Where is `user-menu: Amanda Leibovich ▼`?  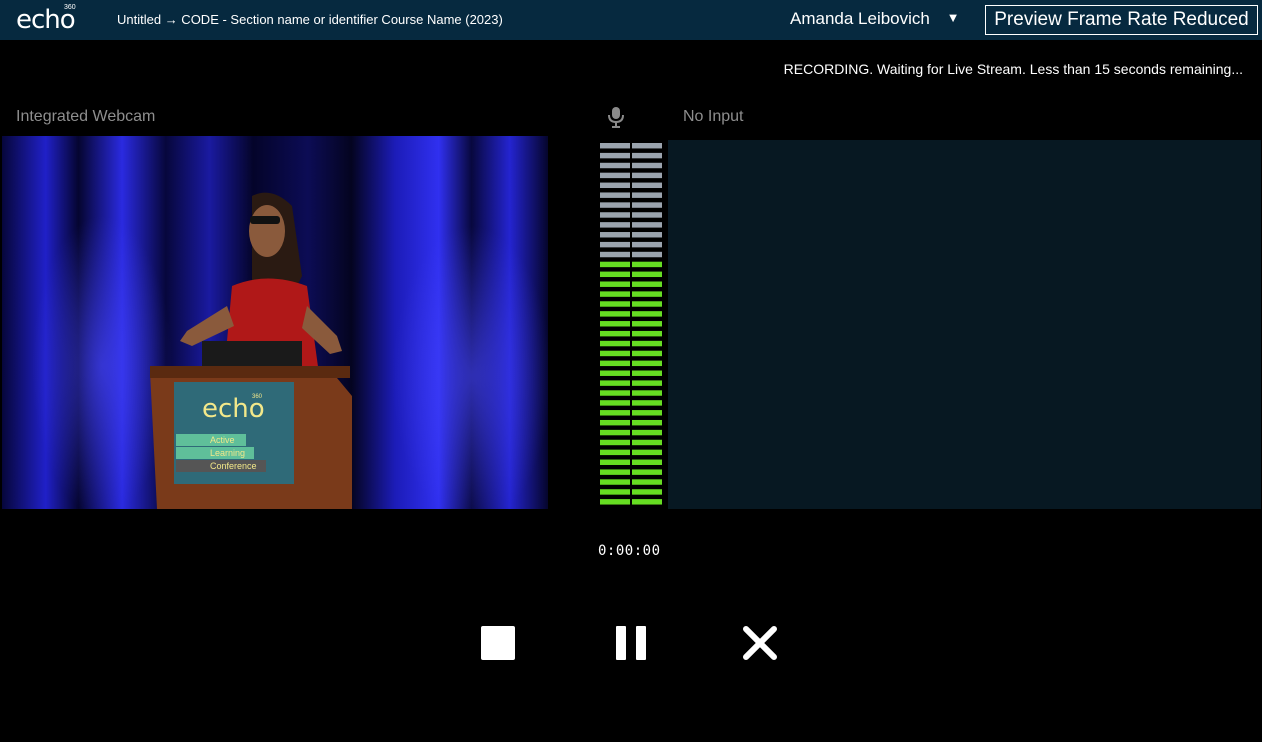
user-menu: Amanda Leibovich ▼ is located at coordinates (874, 19).